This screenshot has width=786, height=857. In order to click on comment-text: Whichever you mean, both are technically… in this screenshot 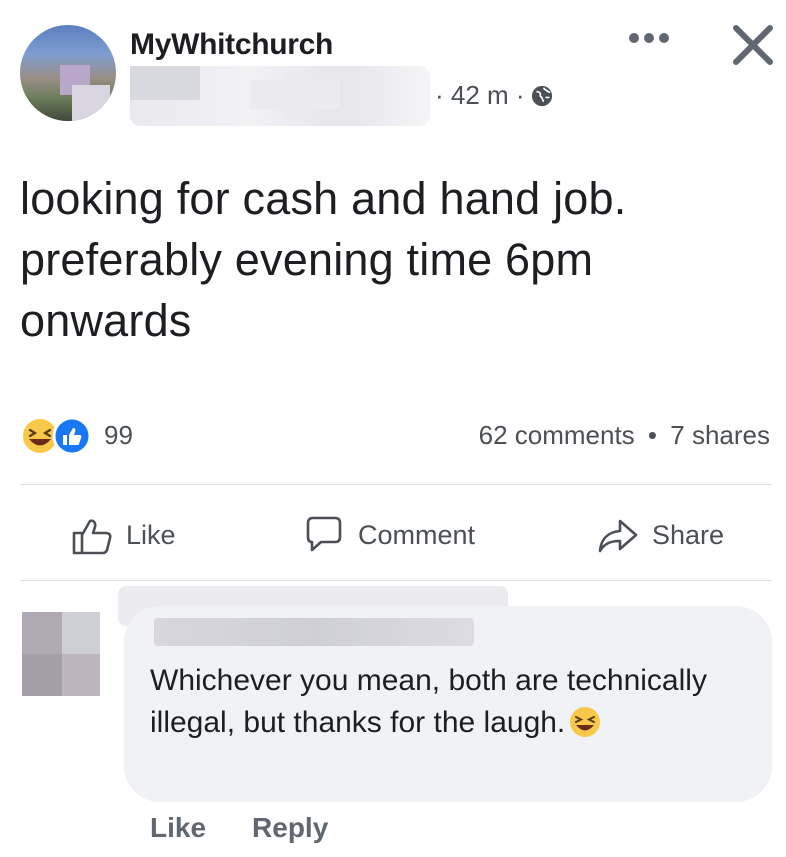, I will do `click(428, 701)`.